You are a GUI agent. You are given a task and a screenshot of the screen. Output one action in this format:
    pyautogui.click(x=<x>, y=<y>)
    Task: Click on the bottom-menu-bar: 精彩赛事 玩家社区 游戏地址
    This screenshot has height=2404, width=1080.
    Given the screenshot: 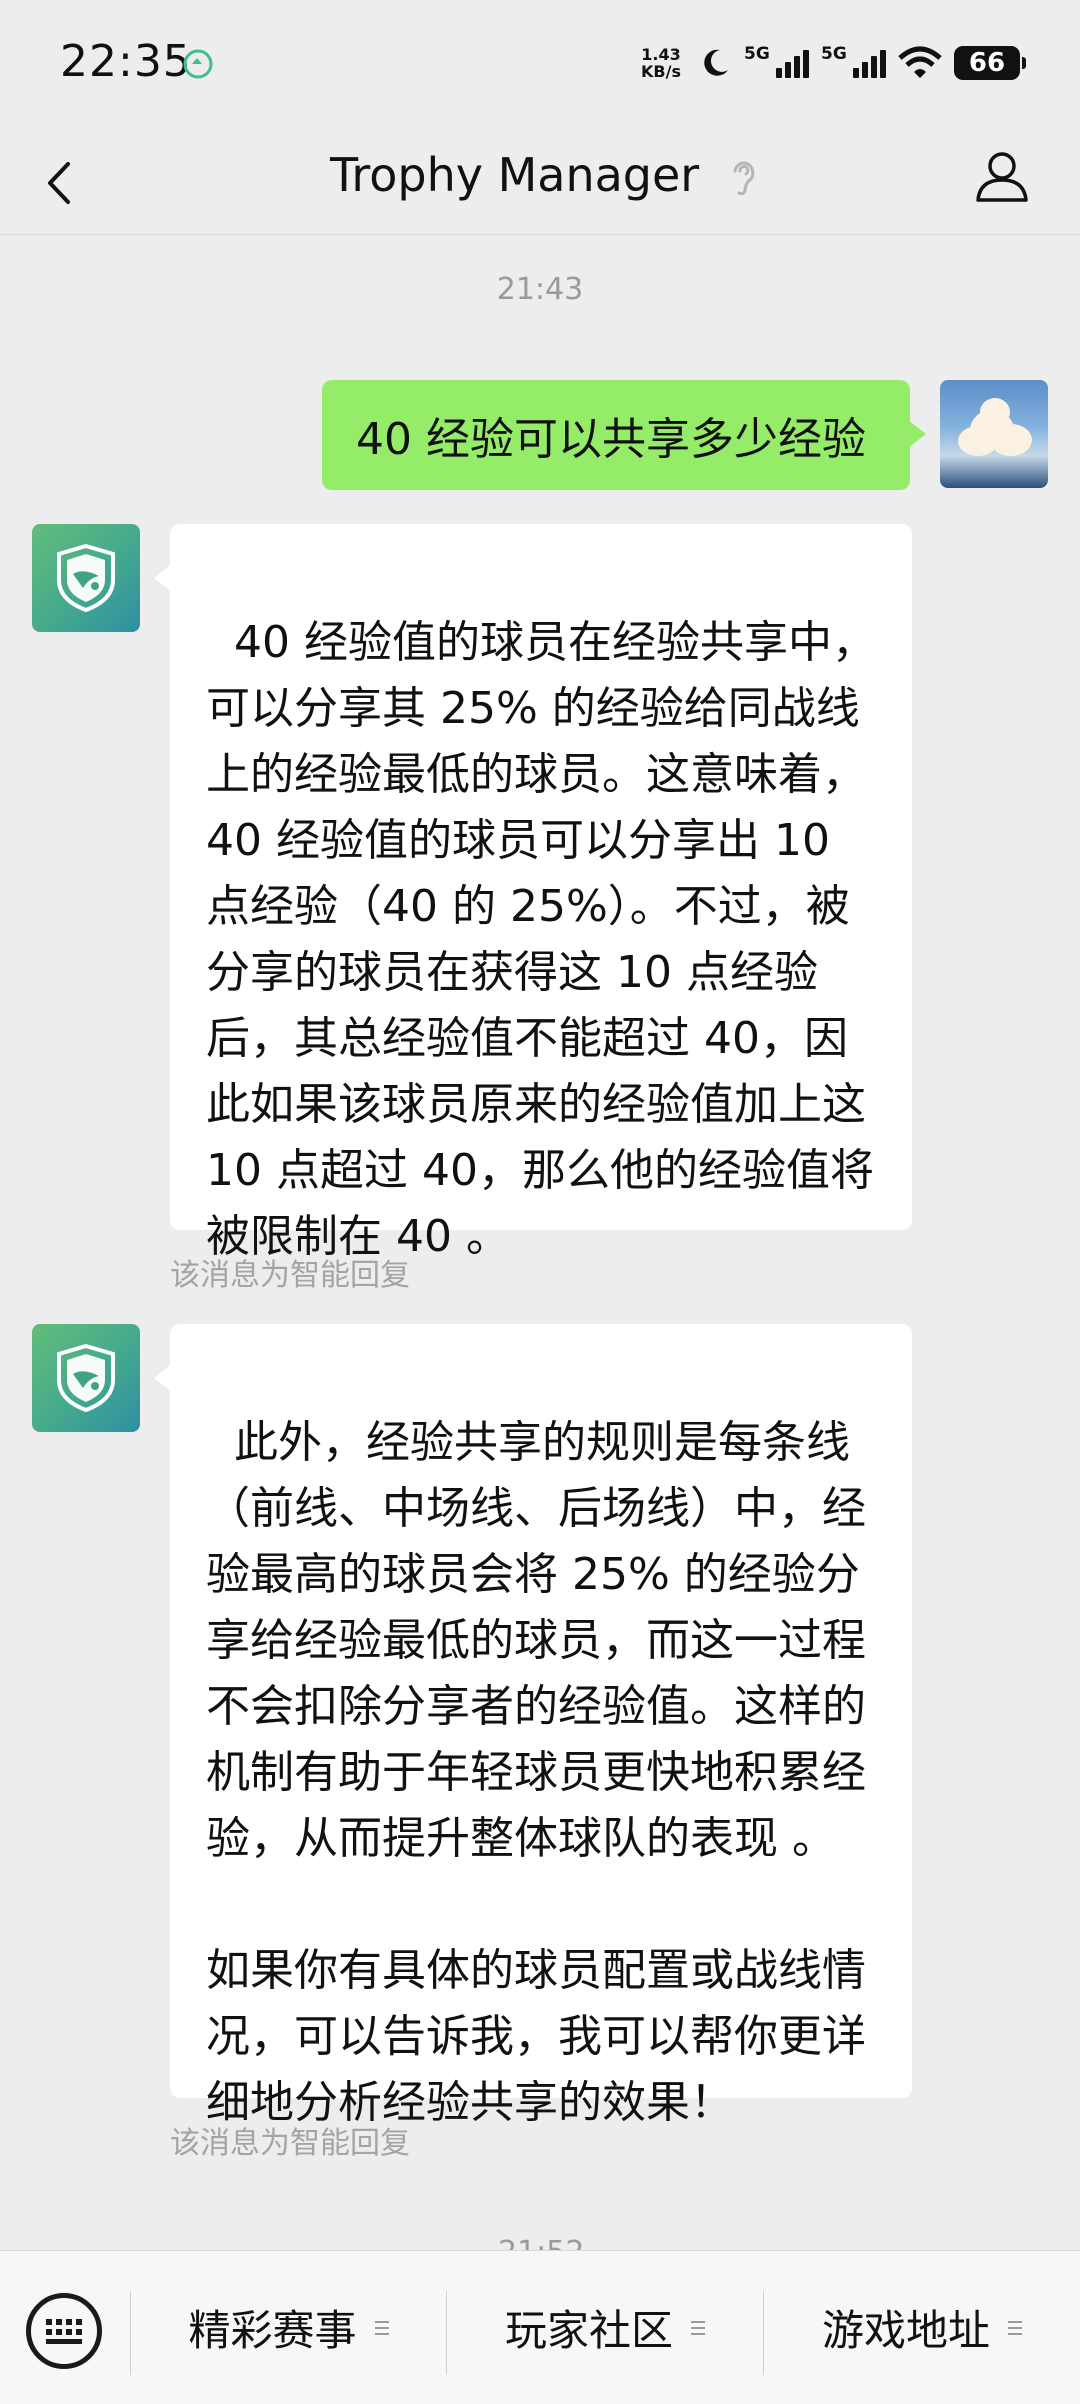 What is the action you would take?
    pyautogui.click(x=540, y=2327)
    